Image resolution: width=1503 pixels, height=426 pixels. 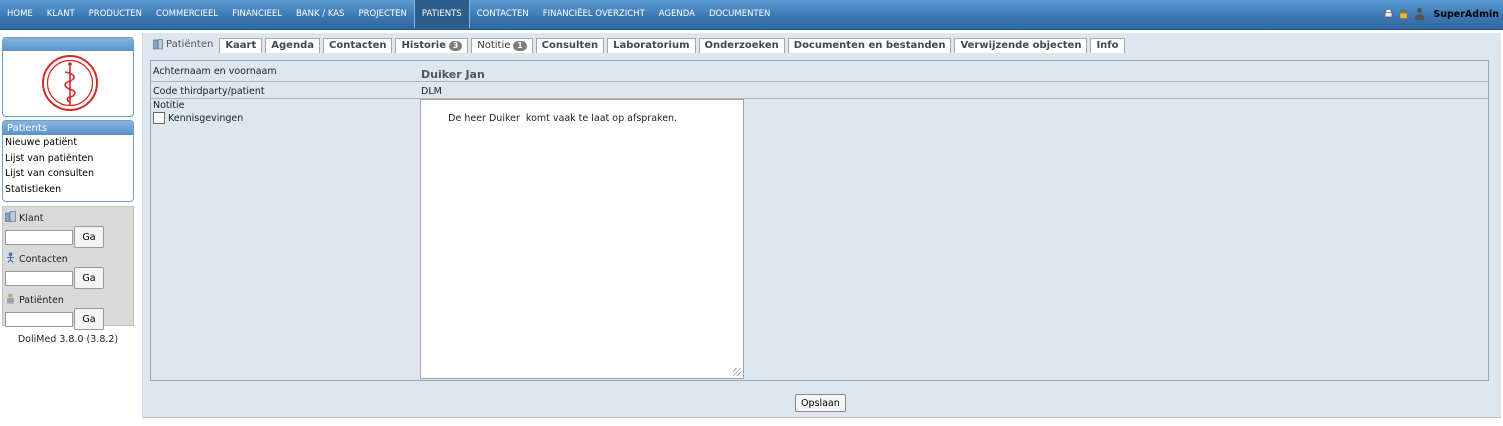 I want to click on search-row-klant: Ga, so click(x=68, y=237).